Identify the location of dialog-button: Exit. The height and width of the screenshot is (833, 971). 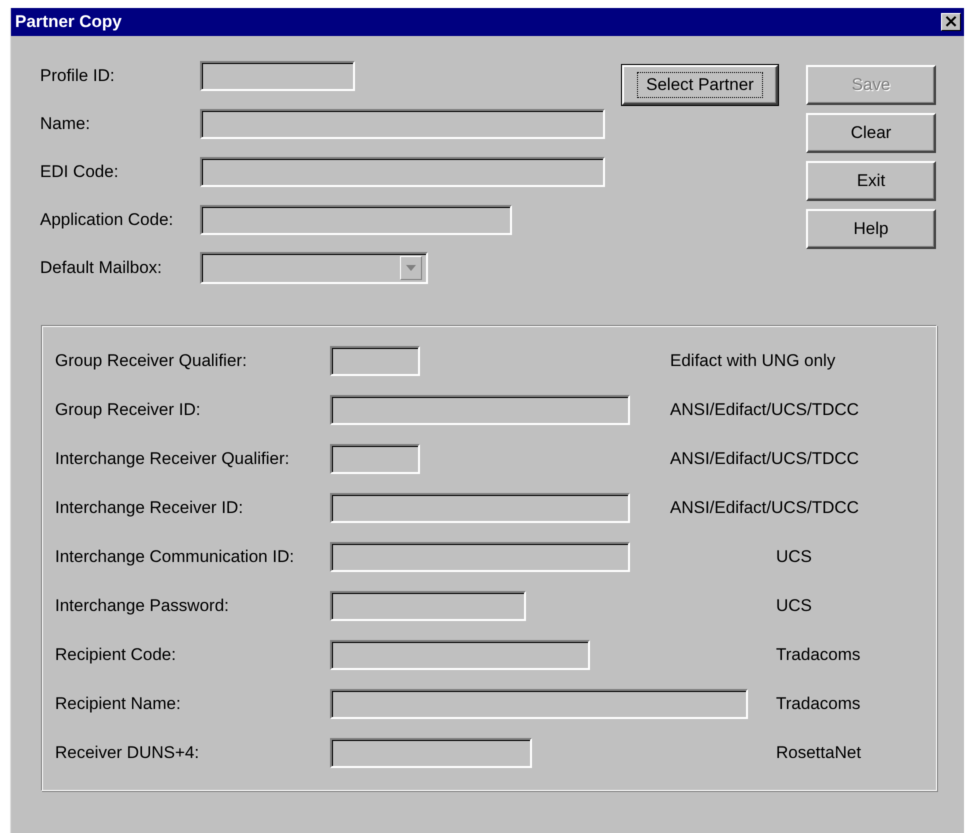
(871, 181).